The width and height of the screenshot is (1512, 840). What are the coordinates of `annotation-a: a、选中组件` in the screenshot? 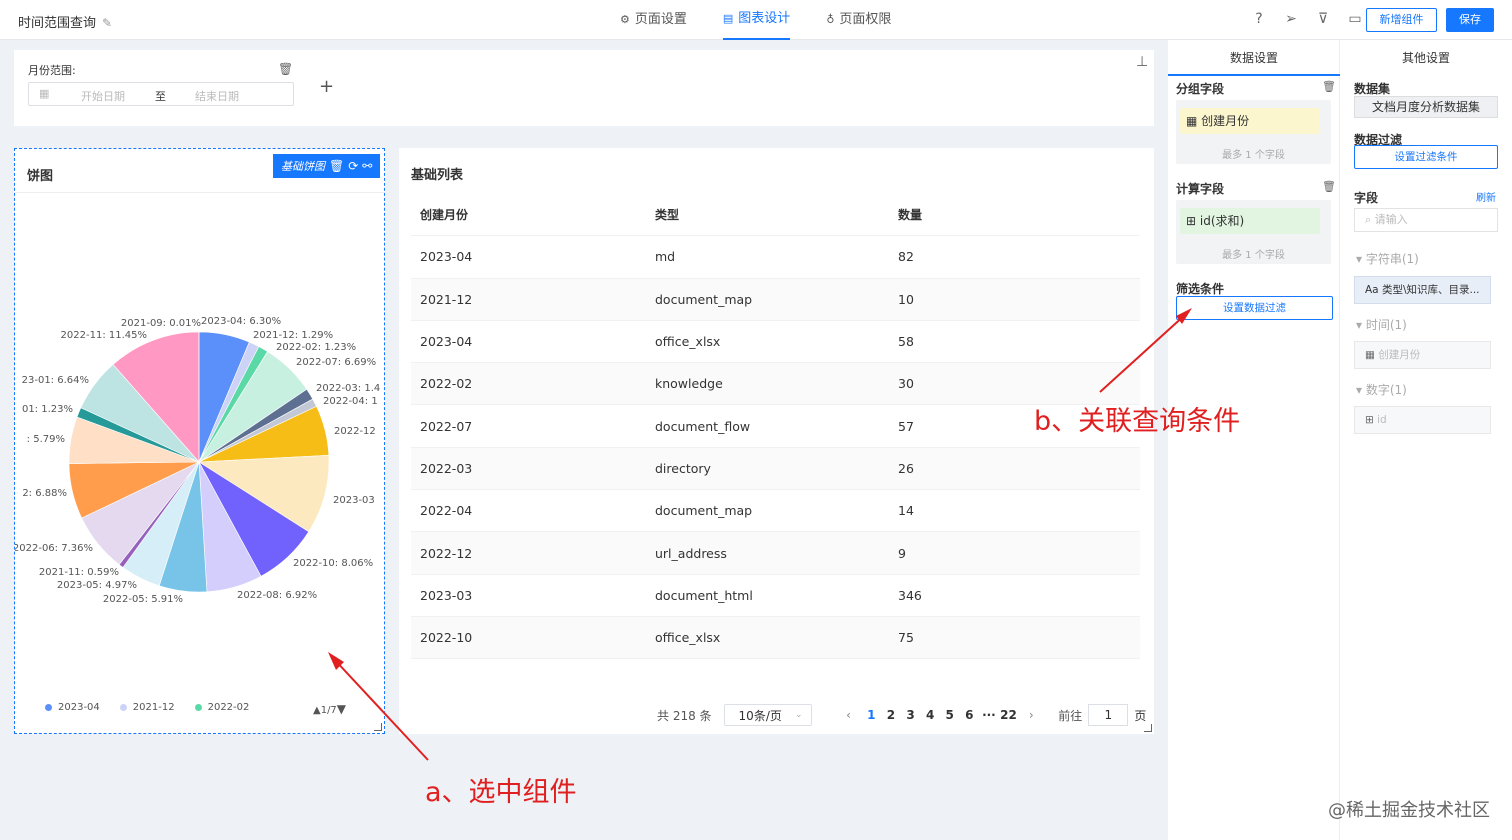 It's located at (501, 792).